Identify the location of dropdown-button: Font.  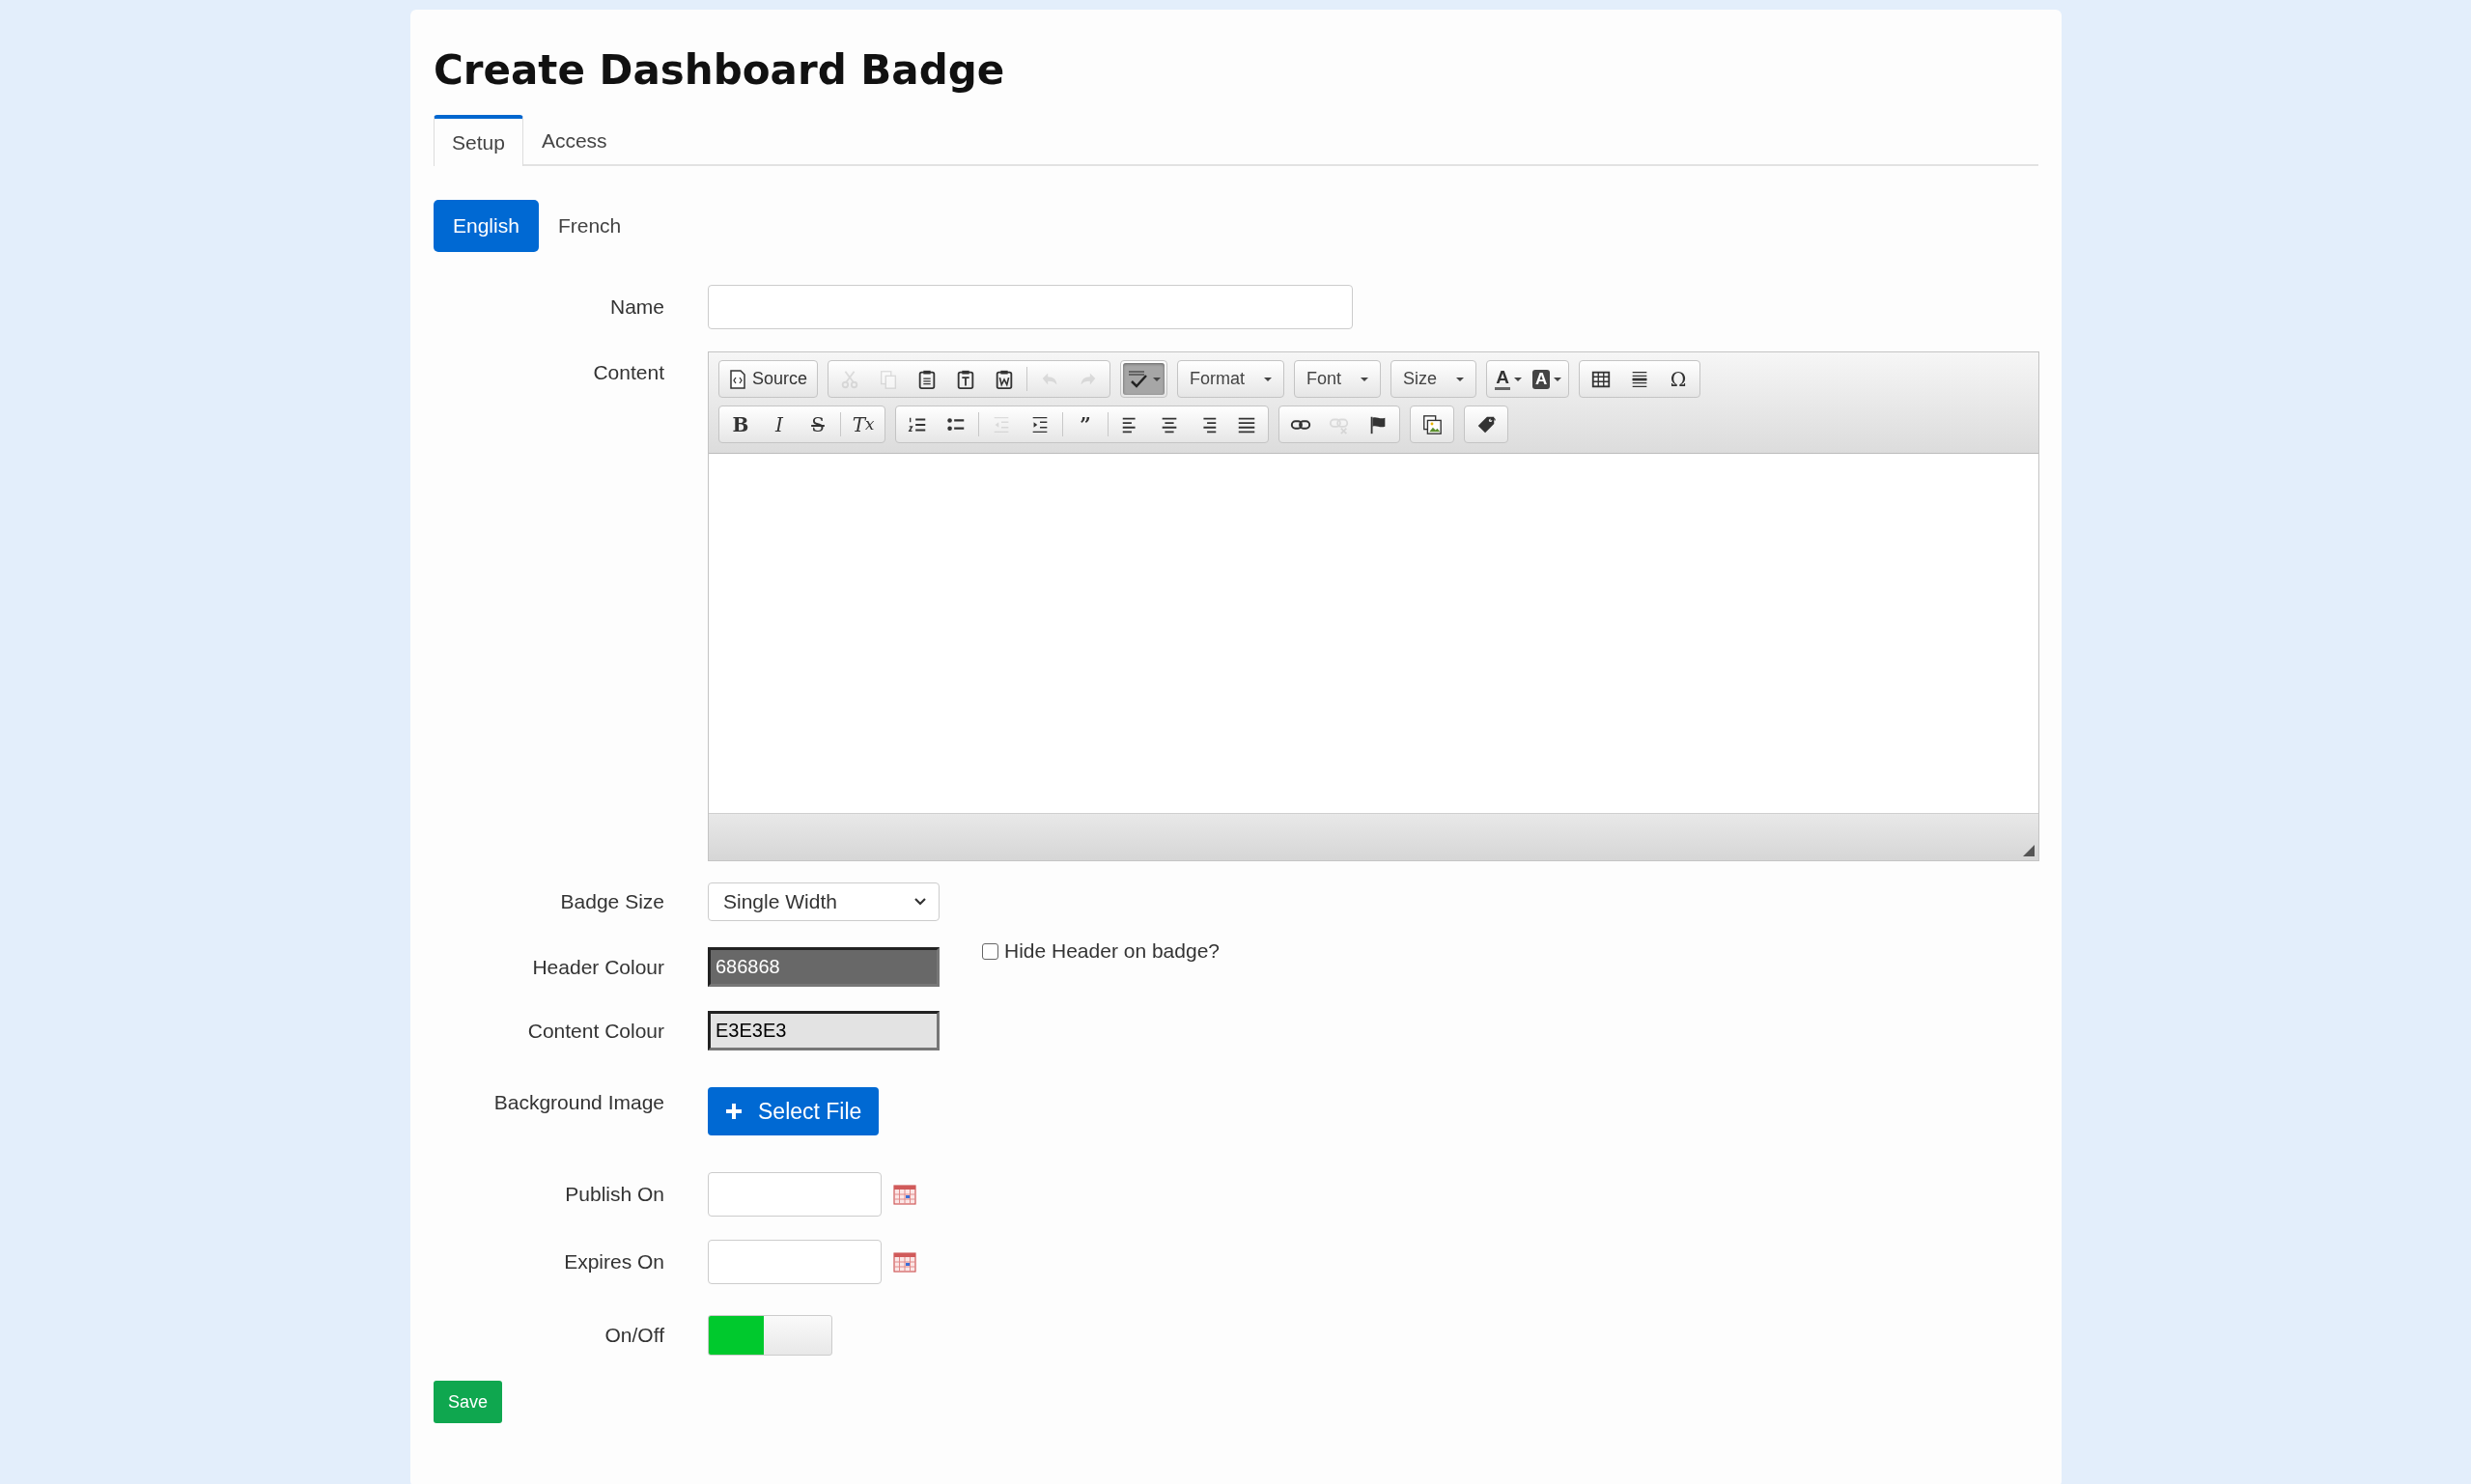
(1338, 379).